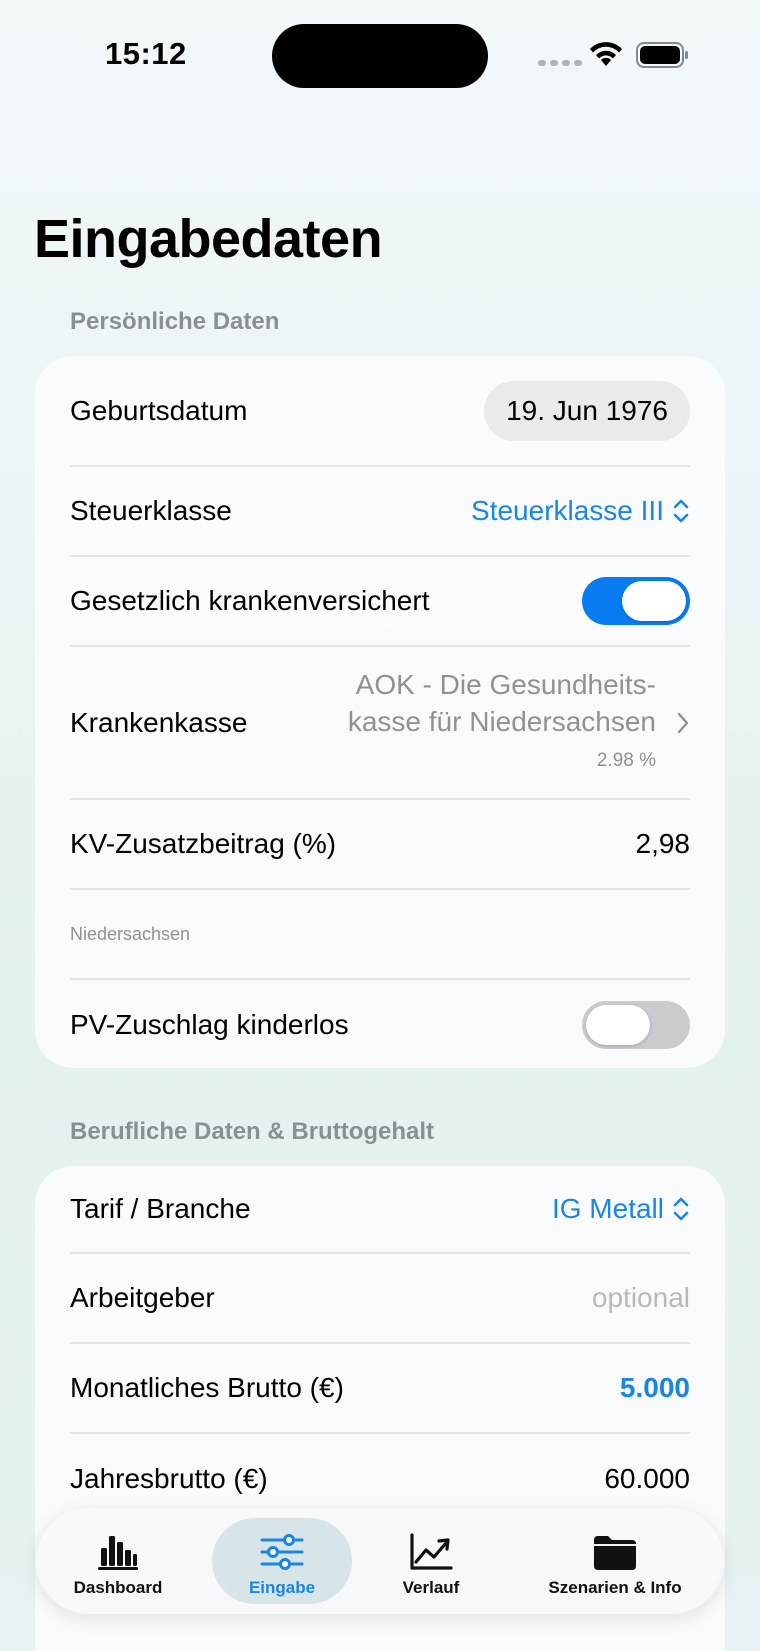 This screenshot has width=760, height=1651. Describe the element at coordinates (662, 55) in the screenshot. I see `battery-icon` at that location.